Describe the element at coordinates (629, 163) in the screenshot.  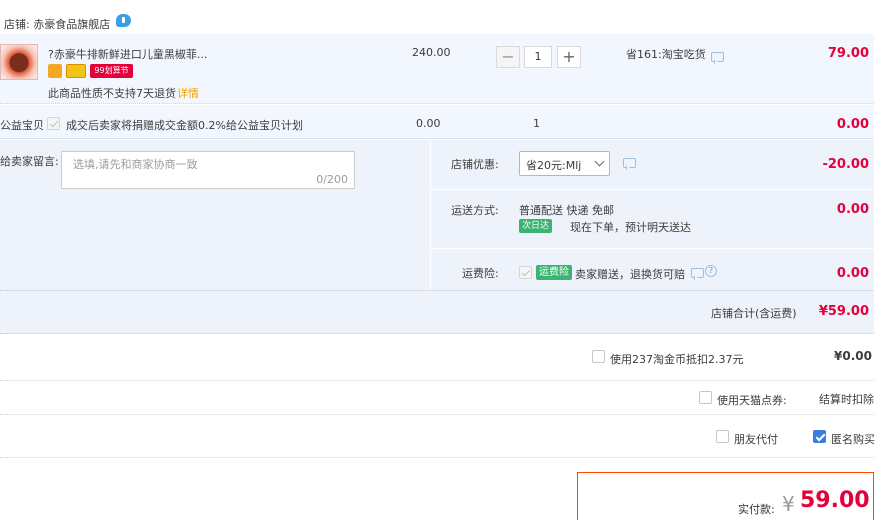
I see `coupon-info-icon` at that location.